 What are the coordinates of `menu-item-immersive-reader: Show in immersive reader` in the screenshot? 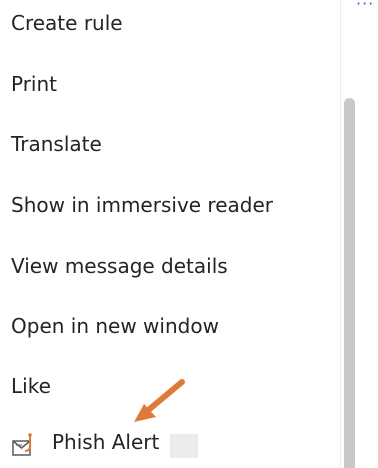 It's located at (165, 205).